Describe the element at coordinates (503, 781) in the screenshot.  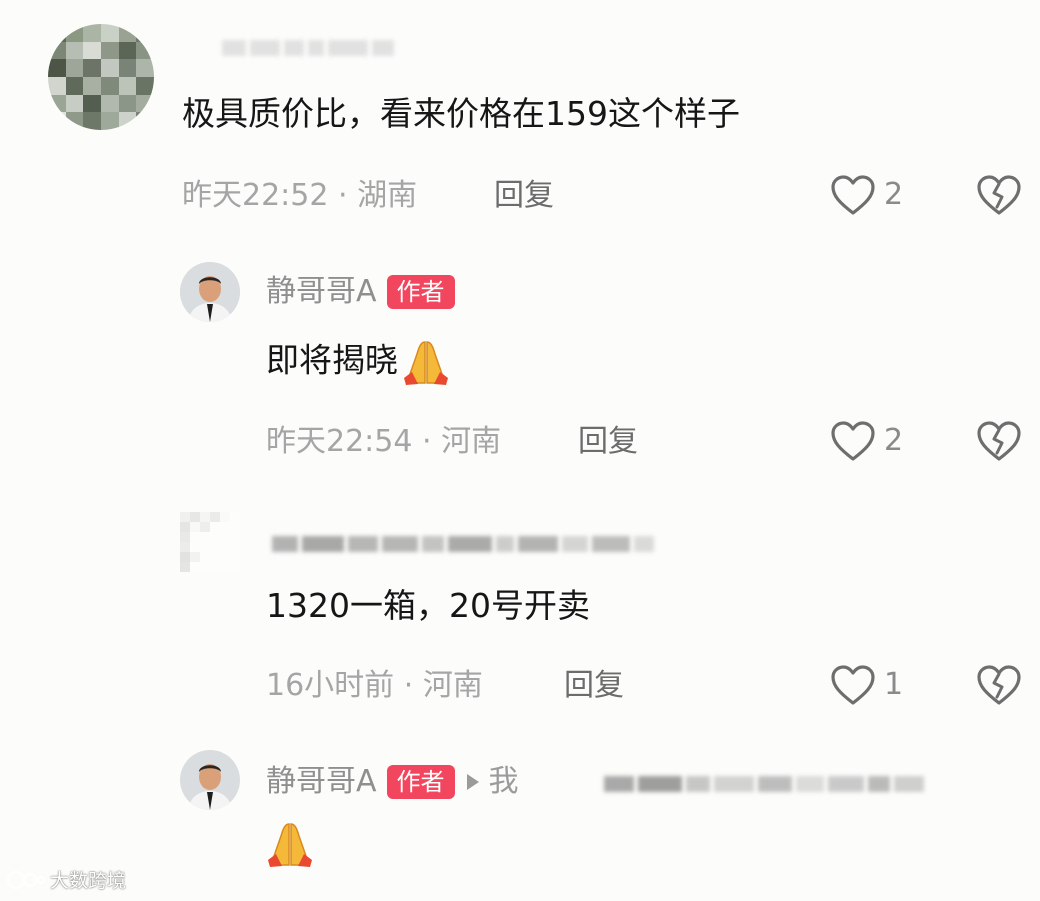
I see `reply-to-name: 我` at that location.